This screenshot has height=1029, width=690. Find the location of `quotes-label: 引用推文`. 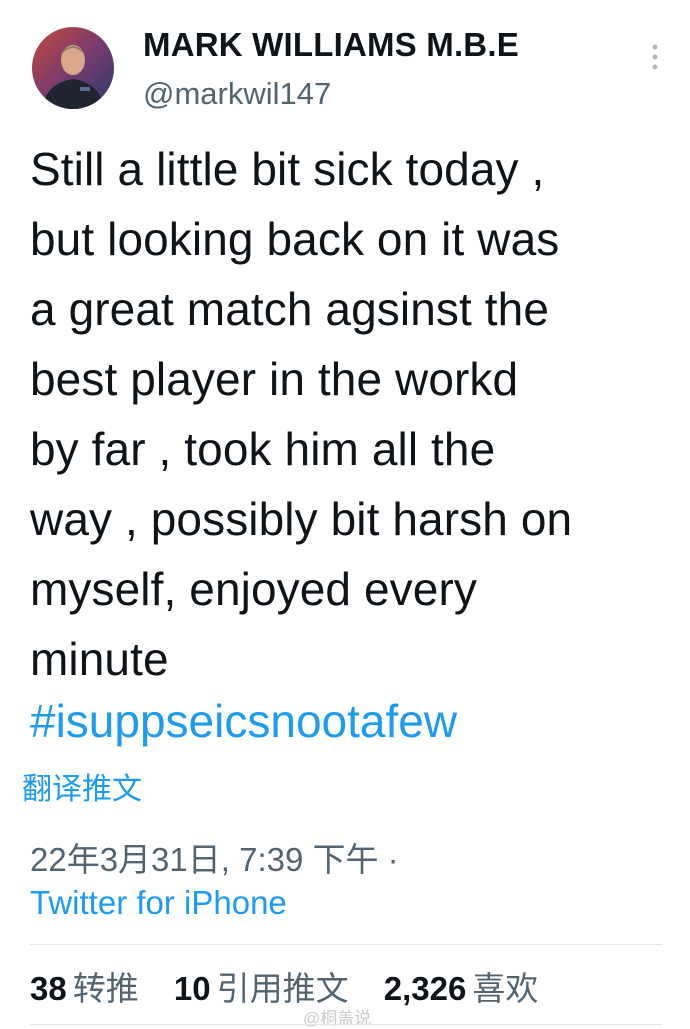

quotes-label: 引用推文 is located at coordinates (282, 988).